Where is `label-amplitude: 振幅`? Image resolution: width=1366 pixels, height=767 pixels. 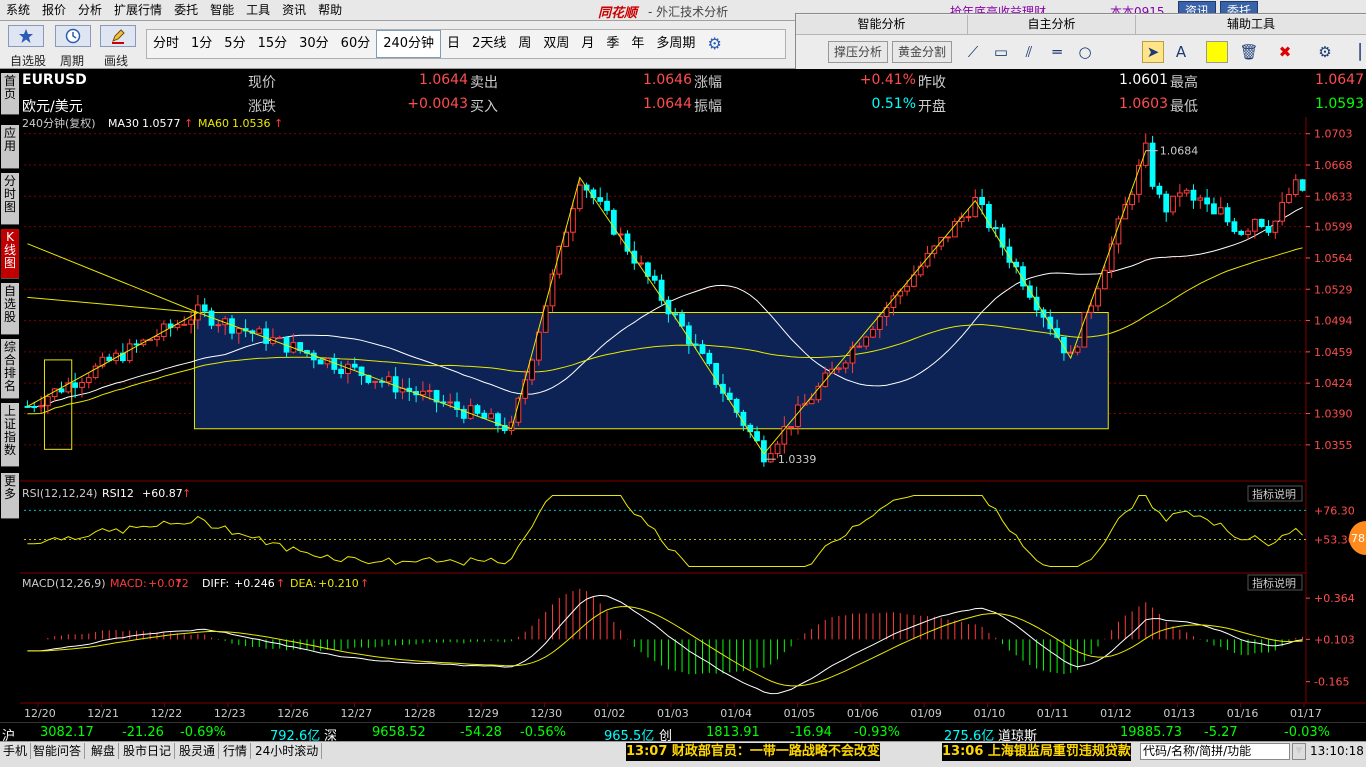 label-amplitude: 振幅 is located at coordinates (708, 107).